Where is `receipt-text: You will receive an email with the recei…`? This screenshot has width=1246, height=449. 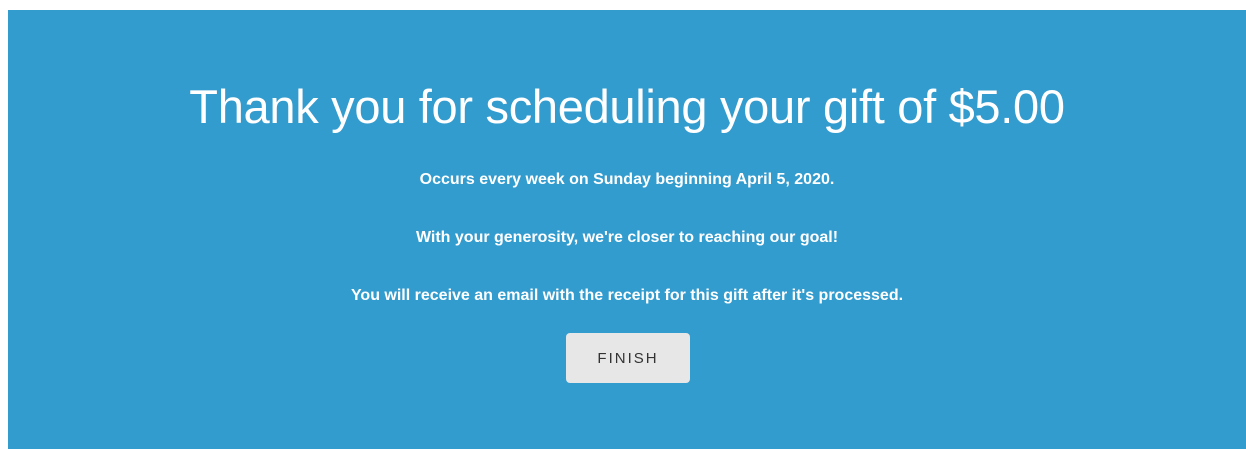
receipt-text: You will receive an email with the recei… is located at coordinates (627, 295).